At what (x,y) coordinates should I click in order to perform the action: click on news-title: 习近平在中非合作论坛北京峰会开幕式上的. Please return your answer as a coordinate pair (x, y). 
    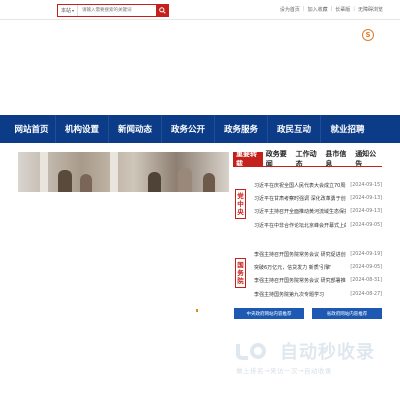
    Looking at the image, I should click on (300, 225).